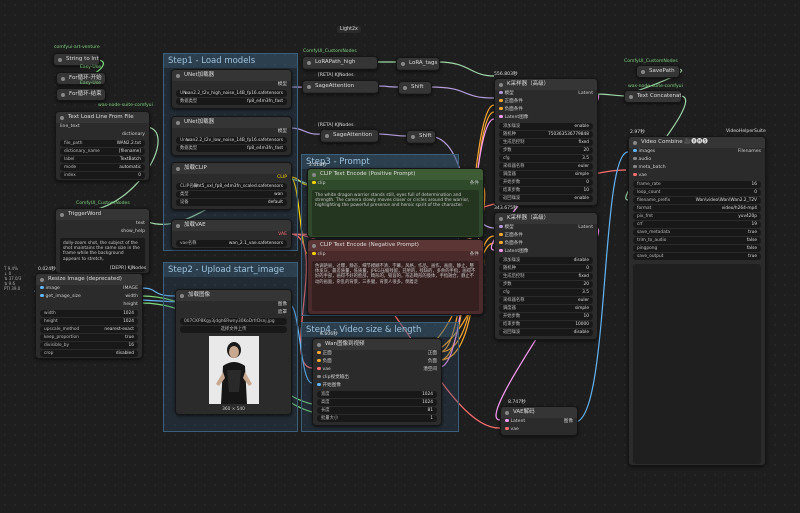 This screenshot has width=800, height=513. Describe the element at coordinates (102, 167) in the screenshot. I see `widget-mode: mode automatic` at that location.